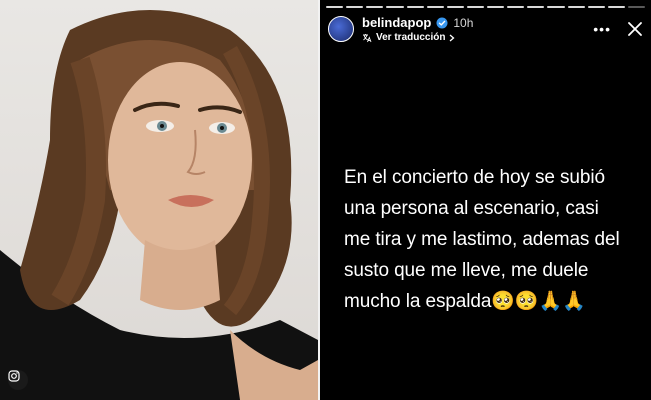  Describe the element at coordinates (635, 29) in the screenshot. I see `close-icon` at that location.